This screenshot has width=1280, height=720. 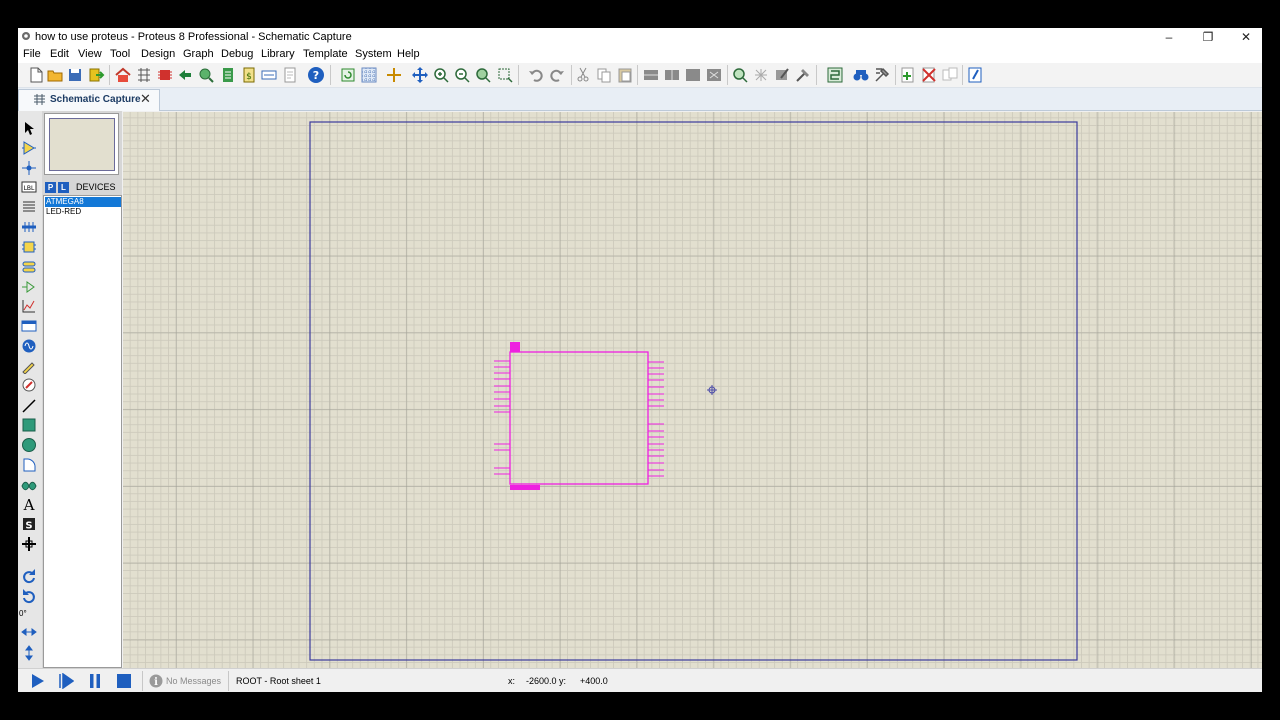 I want to click on bom-icon, so click(x=228, y=75).